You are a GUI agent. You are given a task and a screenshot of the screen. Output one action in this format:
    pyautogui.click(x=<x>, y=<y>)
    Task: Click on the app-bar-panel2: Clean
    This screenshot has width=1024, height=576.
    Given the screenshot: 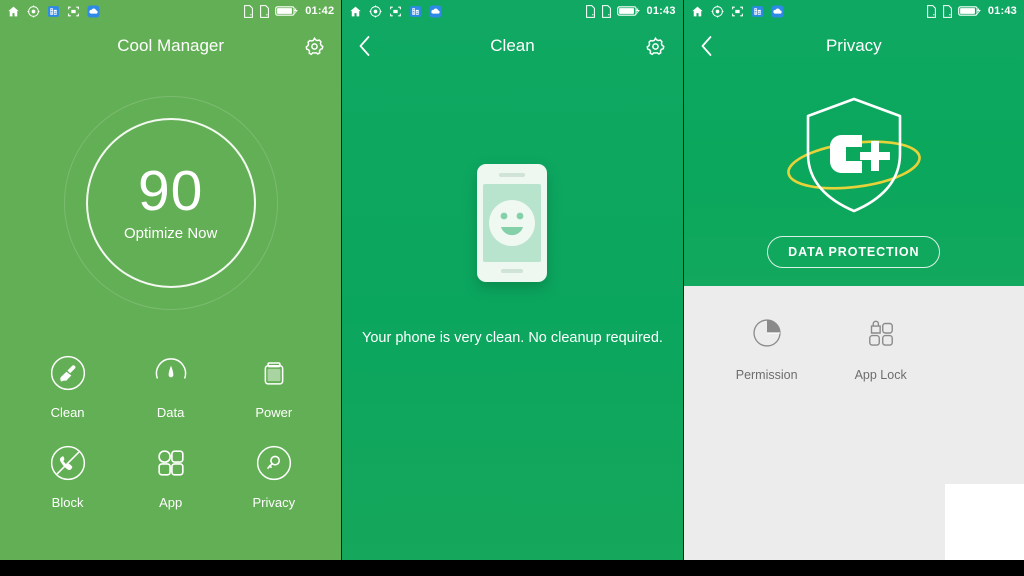 What is the action you would take?
    pyautogui.click(x=512, y=46)
    